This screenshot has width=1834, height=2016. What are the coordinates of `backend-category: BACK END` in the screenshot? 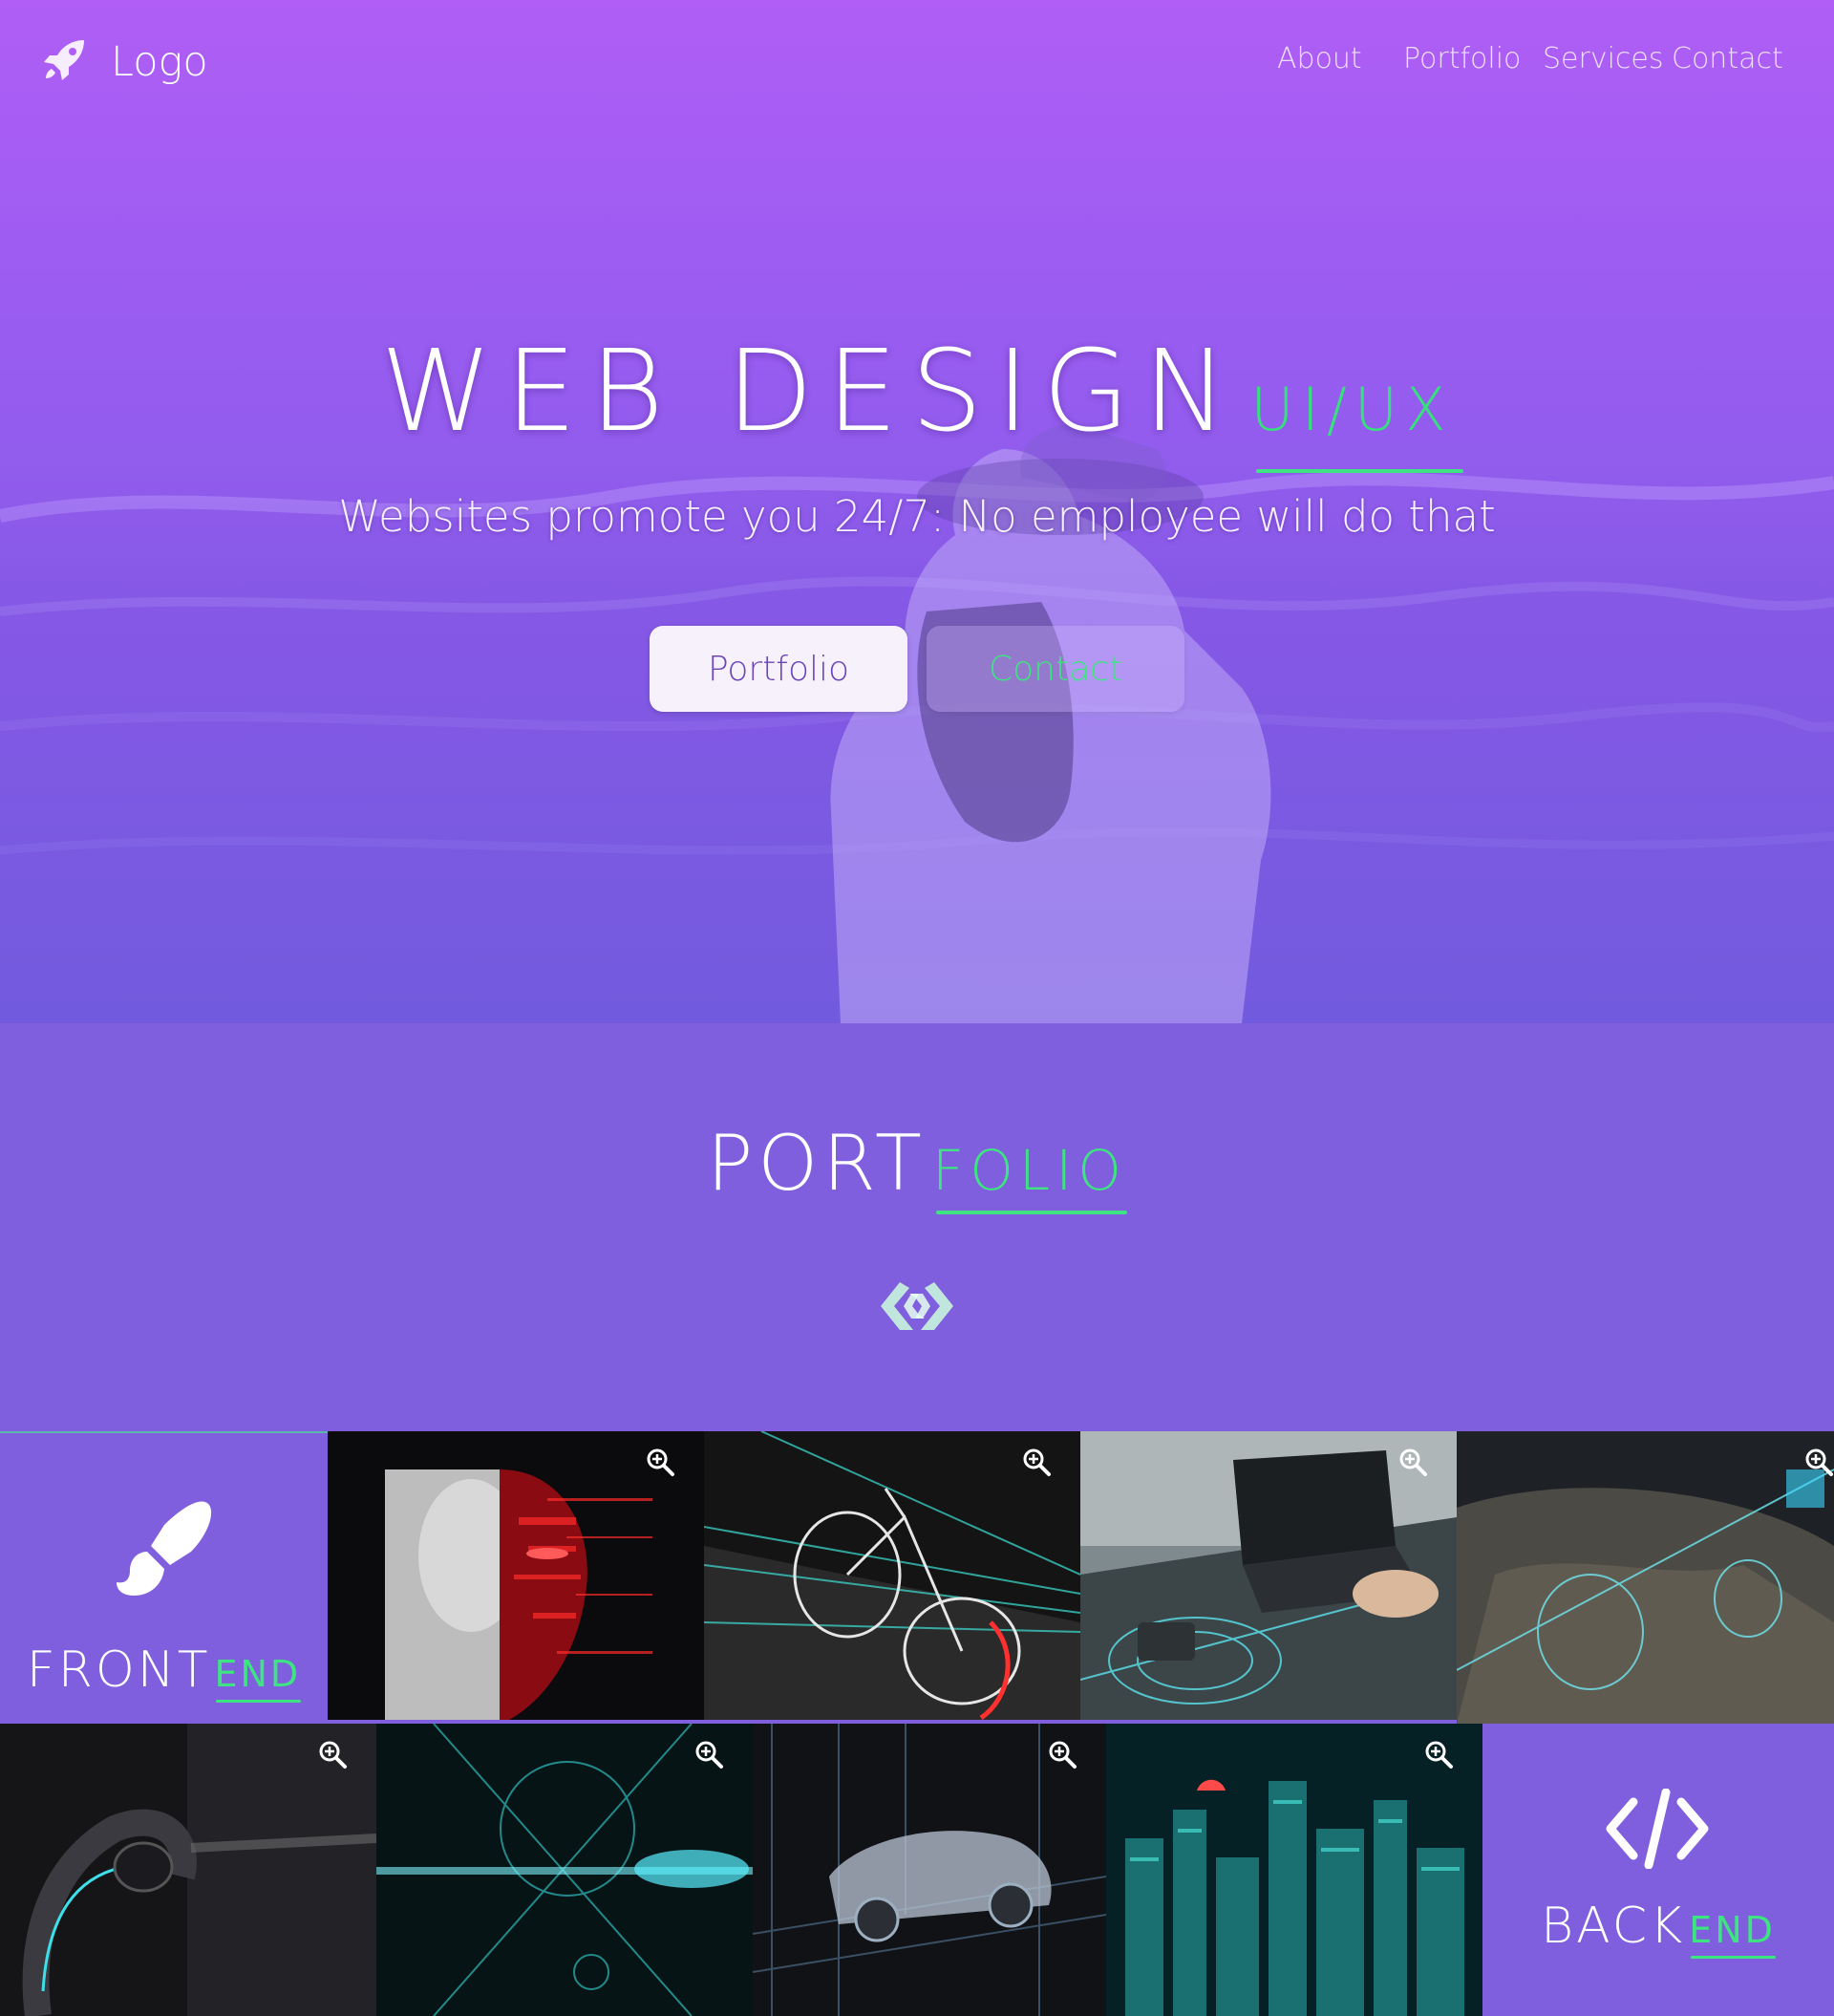 It's located at (1658, 1871).